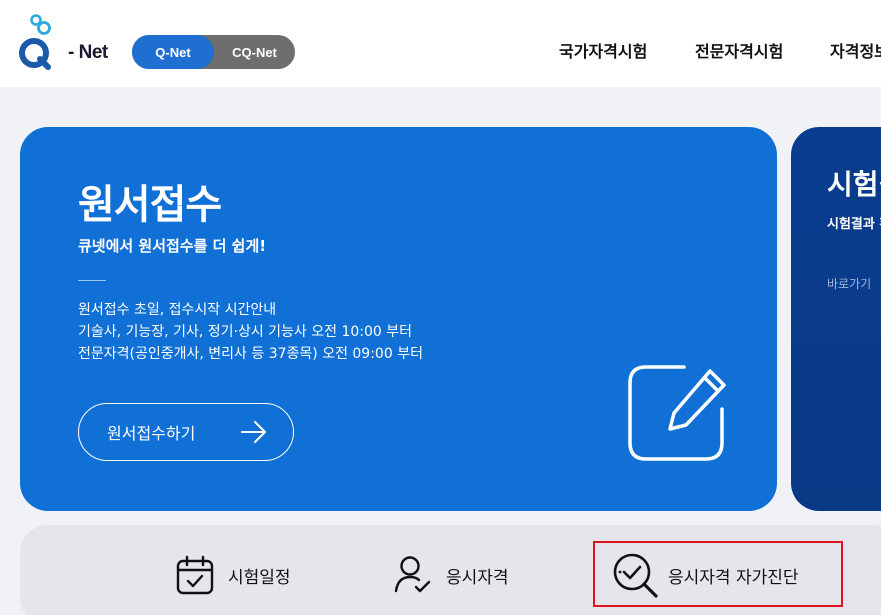 The height and width of the screenshot is (615, 881). Describe the element at coordinates (88, 52) in the screenshot. I see `logo-text: - Net` at that location.